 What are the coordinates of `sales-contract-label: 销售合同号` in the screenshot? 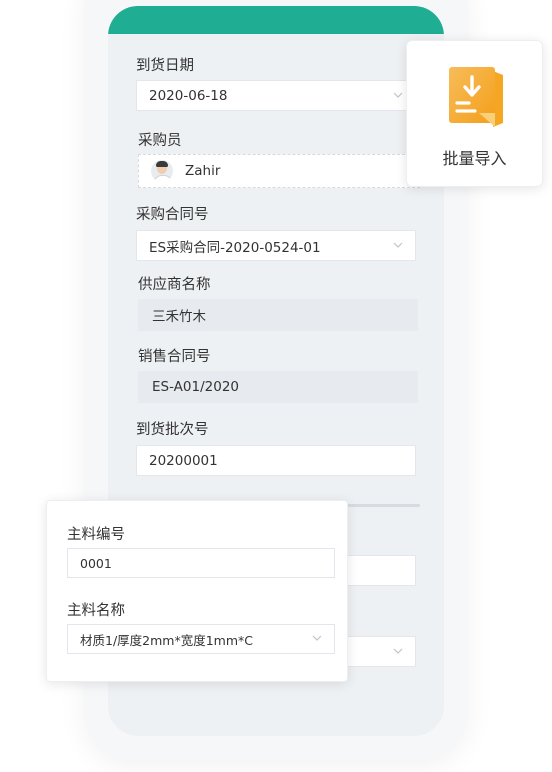 It's located at (174, 357).